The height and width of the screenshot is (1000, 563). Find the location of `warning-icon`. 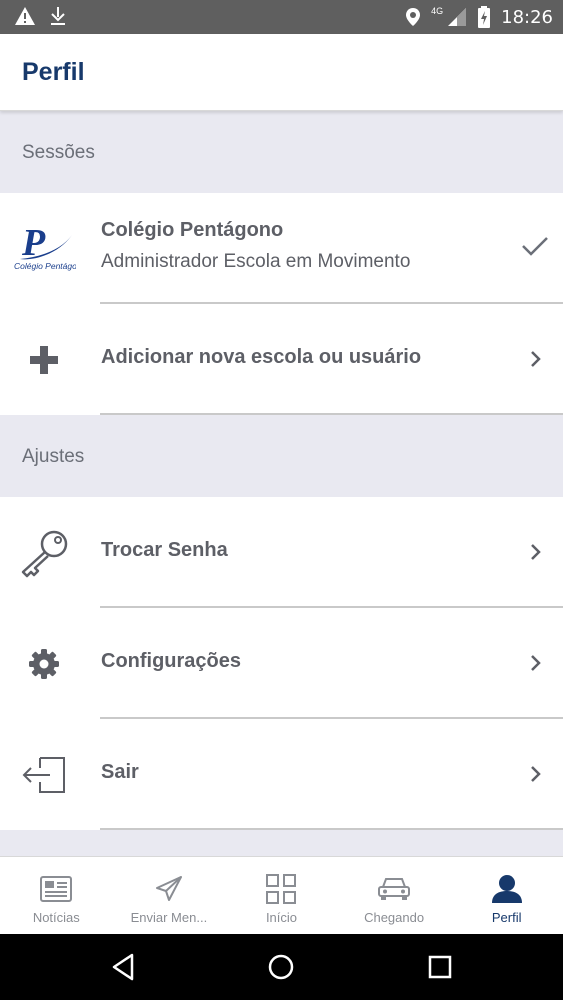

warning-icon is located at coordinates (25, 16).